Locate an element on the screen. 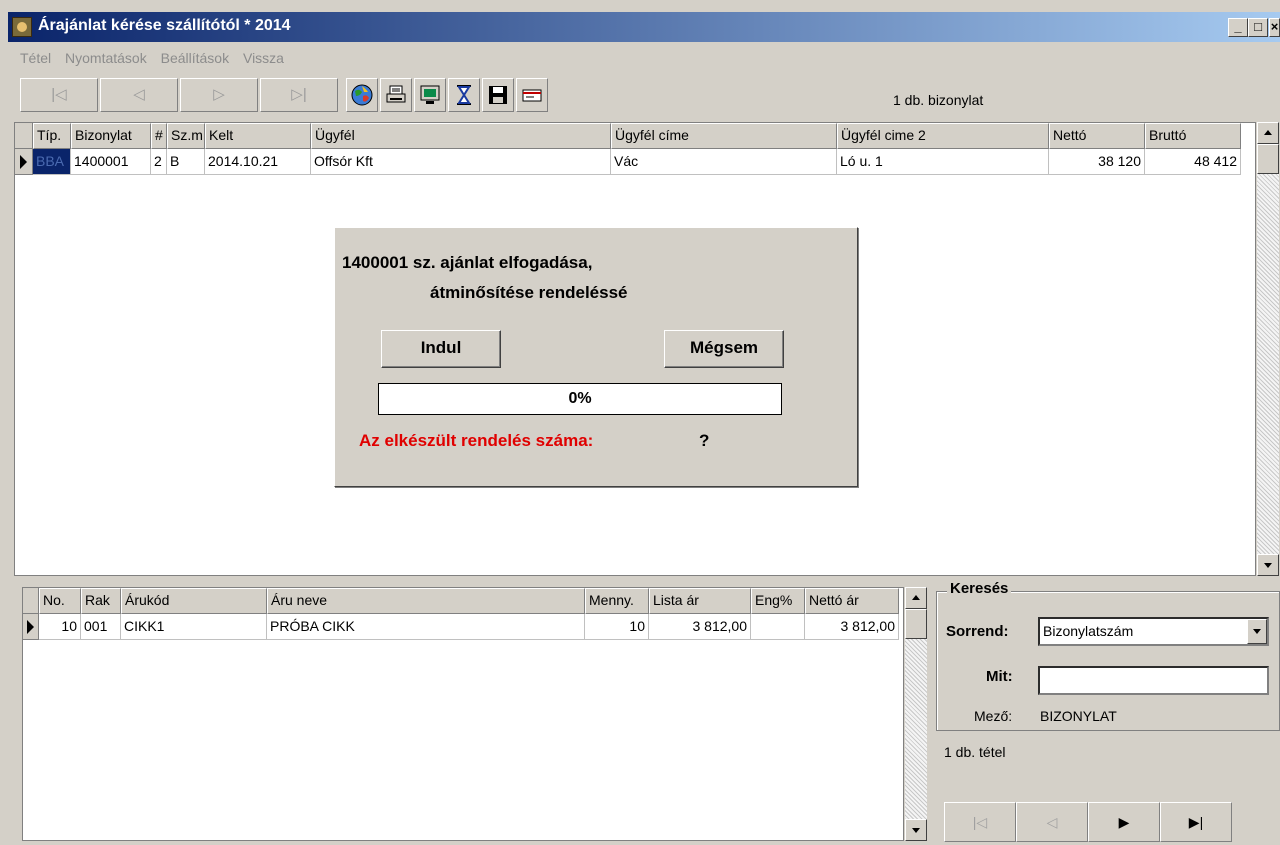 The image size is (1280, 845). column-header-tip: Típ. is located at coordinates (52, 136).